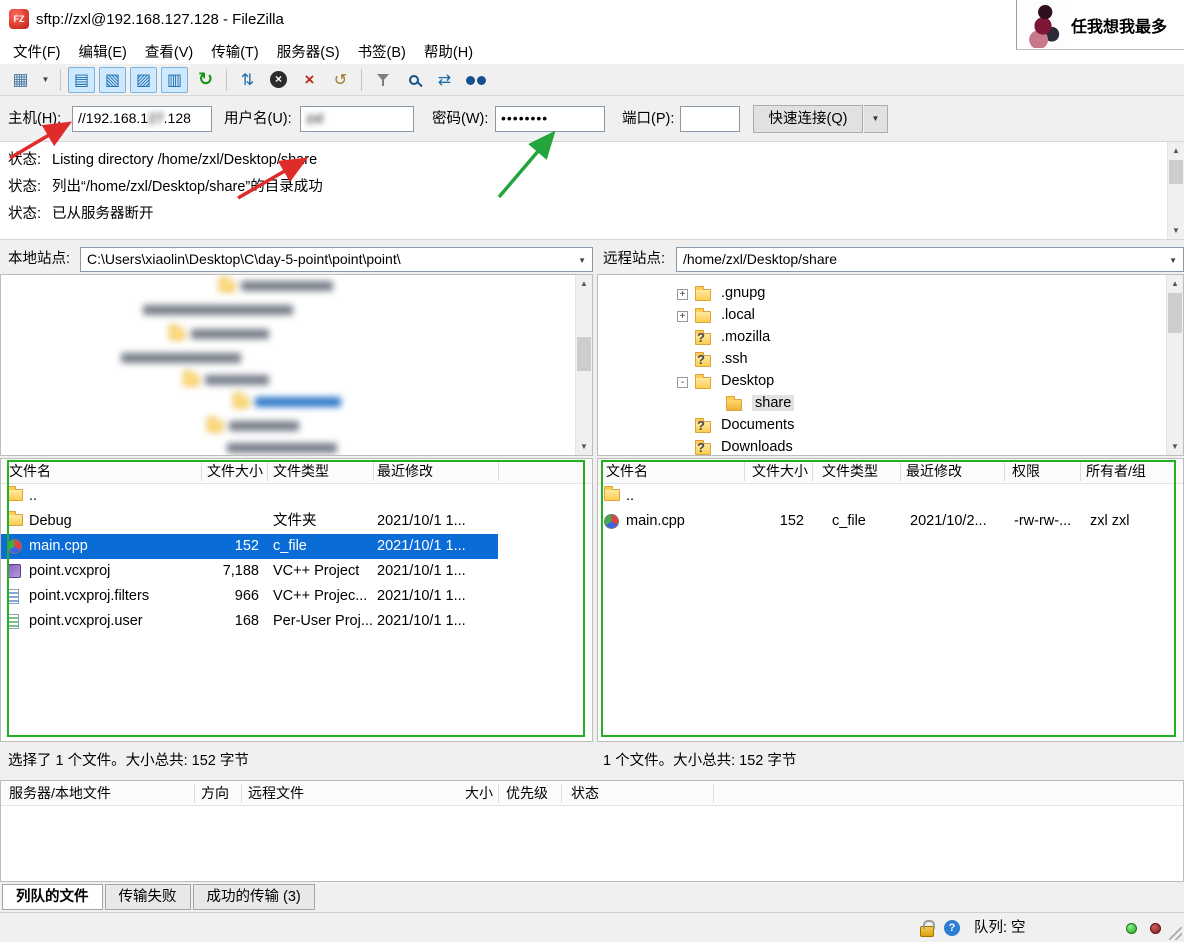 Image resolution: width=1184 pixels, height=942 pixels. What do you see at coordinates (890, 295) in the screenshot?
I see `tree-item-gnupg: + .gnupg` at bounding box center [890, 295].